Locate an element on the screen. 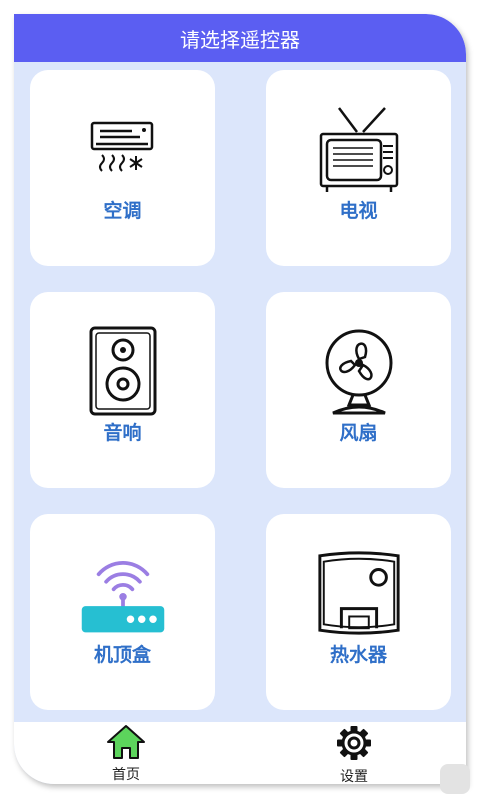  device-label: 机顶盒 is located at coordinates (122, 655).